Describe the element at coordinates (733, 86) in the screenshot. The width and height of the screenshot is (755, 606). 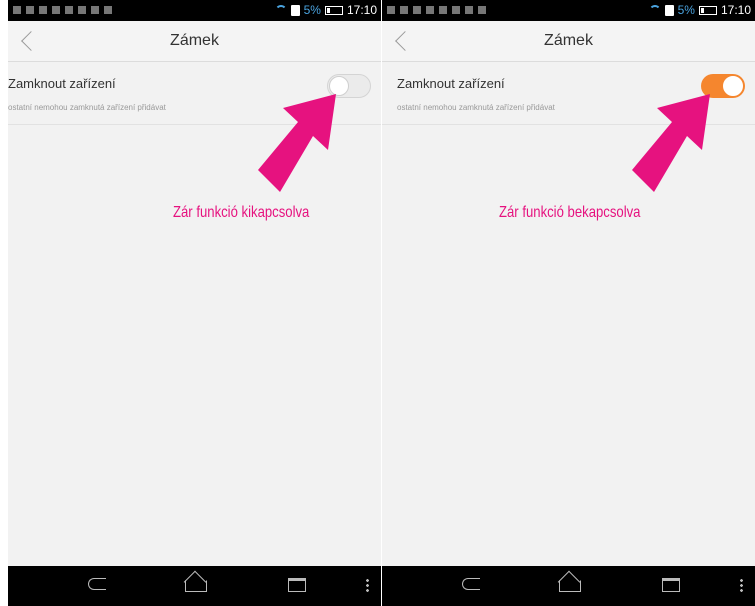
I see `toggle-knob` at that location.